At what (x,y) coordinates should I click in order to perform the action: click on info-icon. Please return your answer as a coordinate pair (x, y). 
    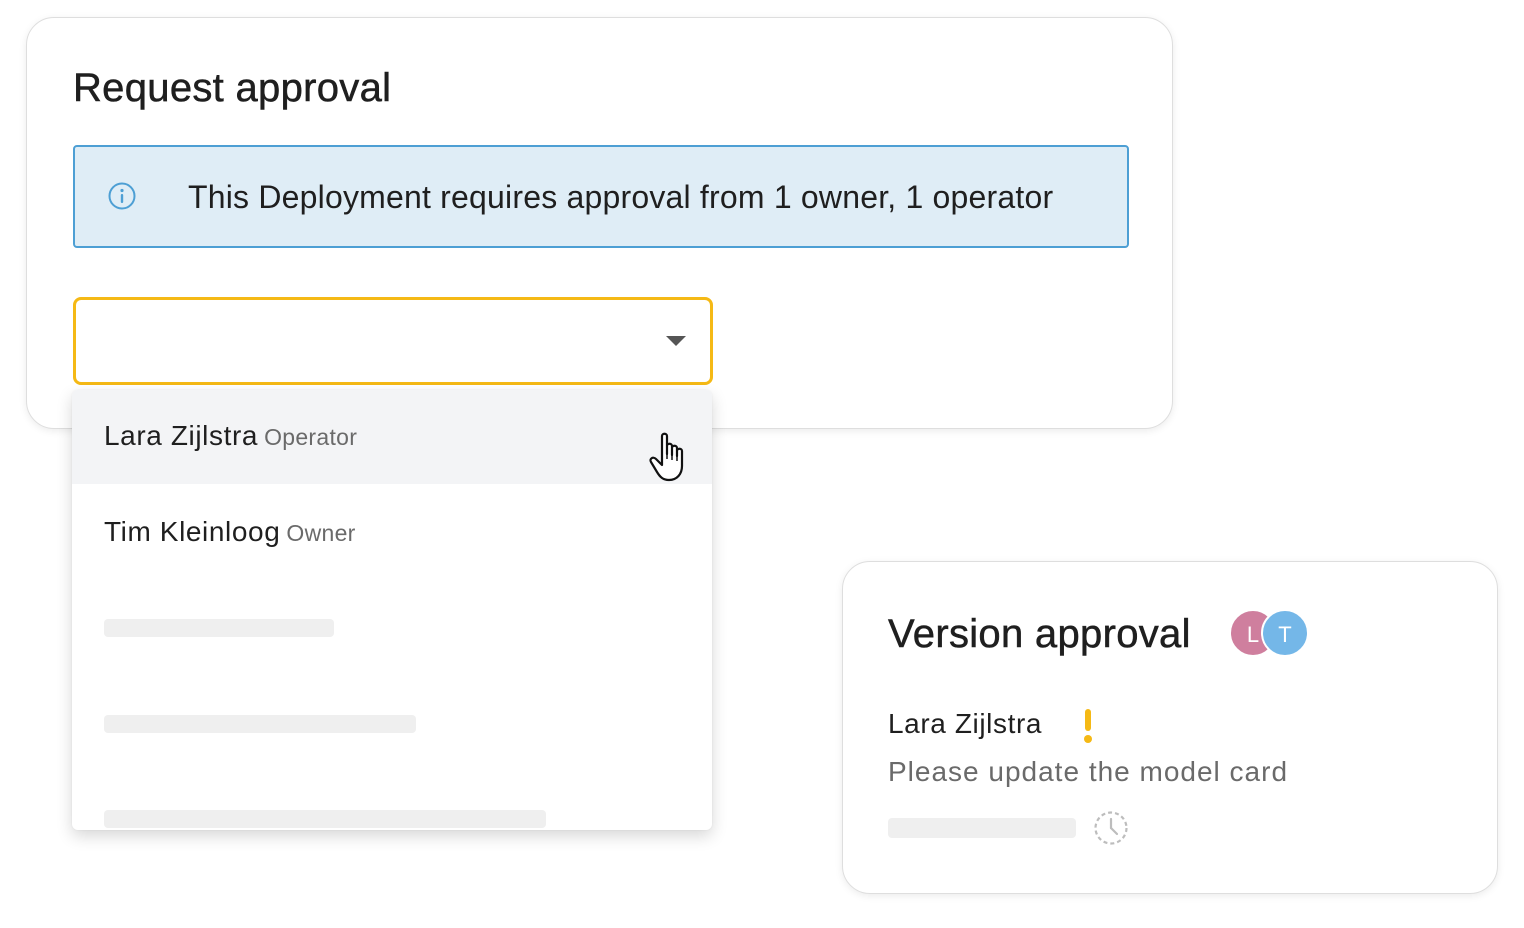
    Looking at the image, I should click on (122, 196).